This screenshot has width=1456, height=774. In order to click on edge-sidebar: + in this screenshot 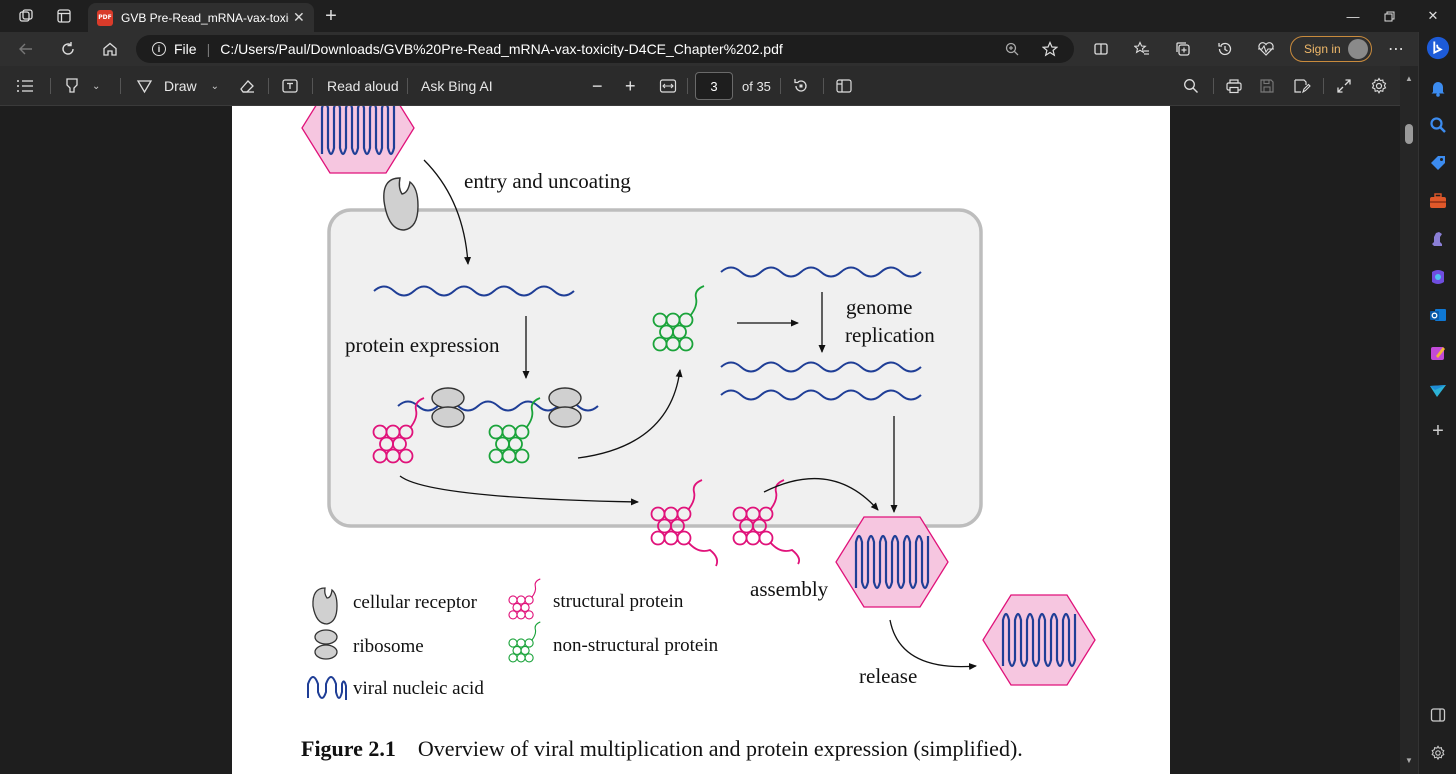, I will do `click(1437, 403)`.